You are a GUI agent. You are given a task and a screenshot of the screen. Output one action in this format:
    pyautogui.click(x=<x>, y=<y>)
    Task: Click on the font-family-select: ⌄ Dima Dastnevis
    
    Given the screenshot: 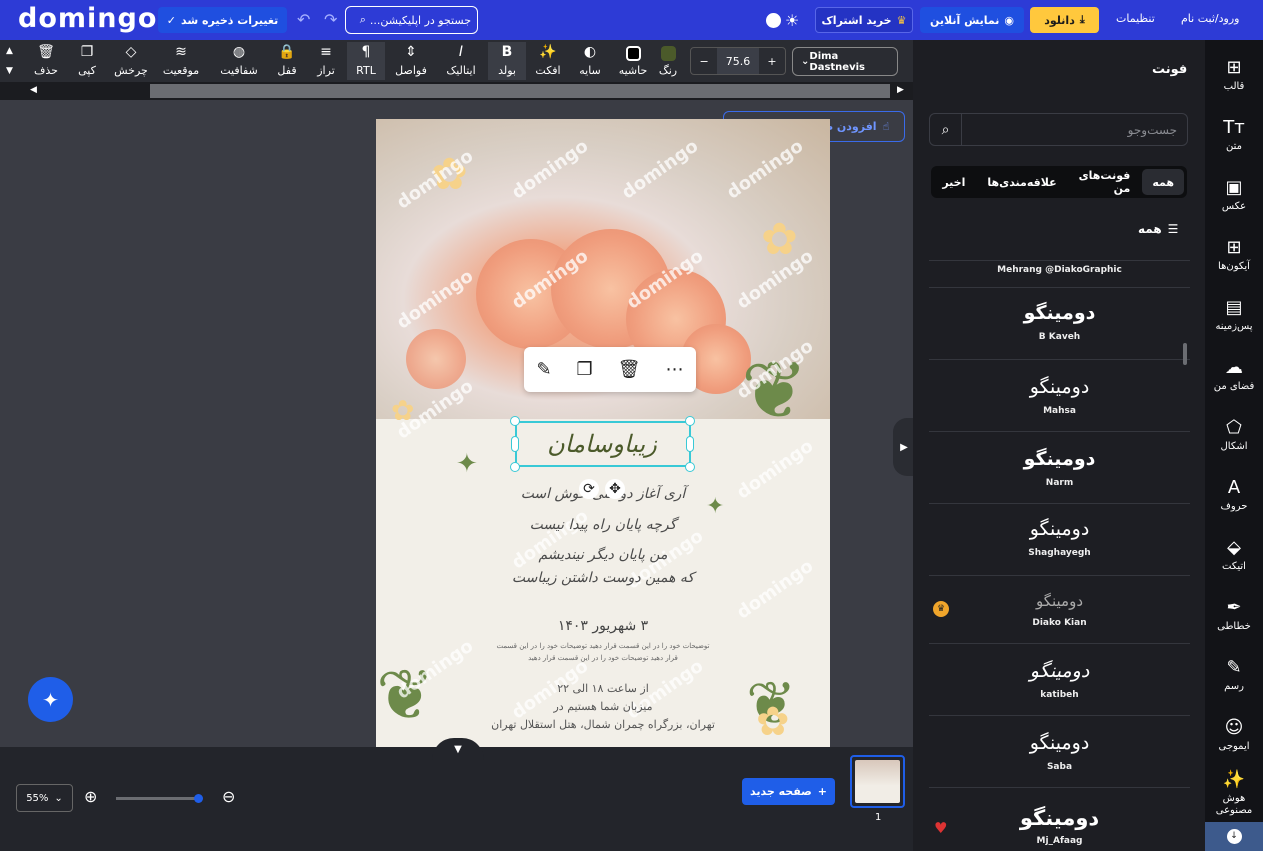 What is the action you would take?
    pyautogui.click(x=845, y=61)
    